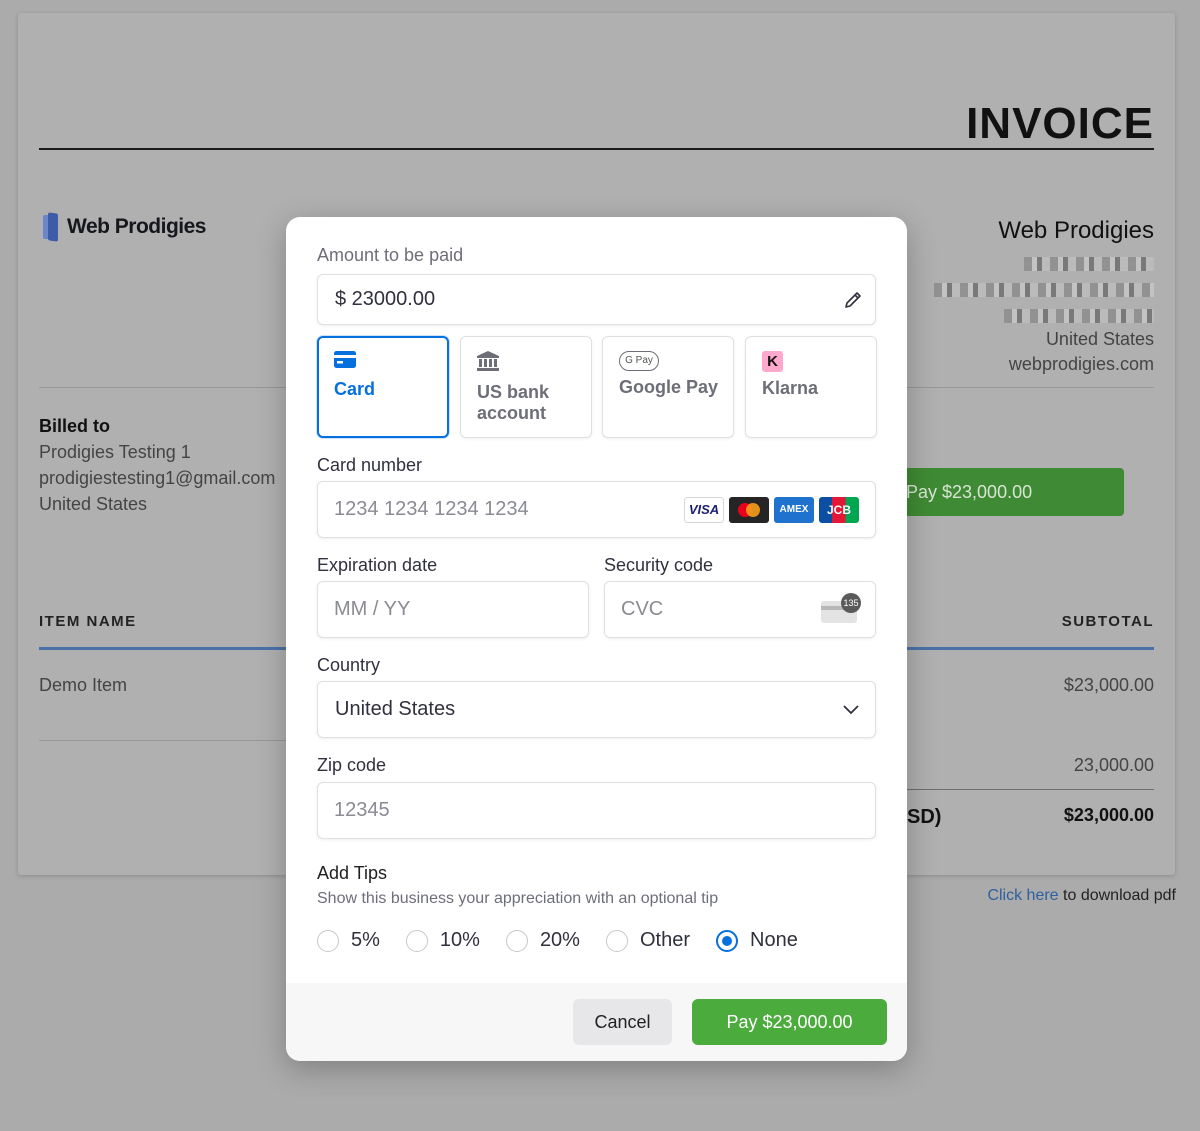 The width and height of the screenshot is (1200, 1131). I want to click on seller-website: webprodigies.com, so click(1081, 364).